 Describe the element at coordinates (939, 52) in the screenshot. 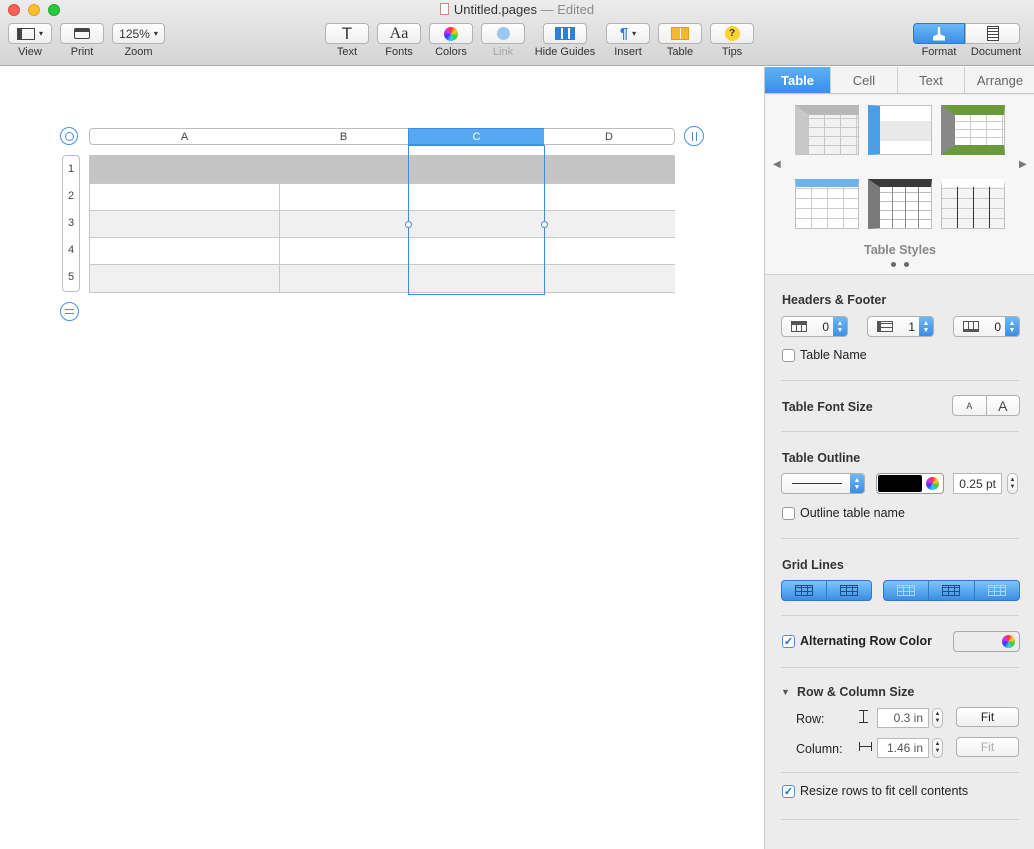

I see `format-label: Format` at that location.